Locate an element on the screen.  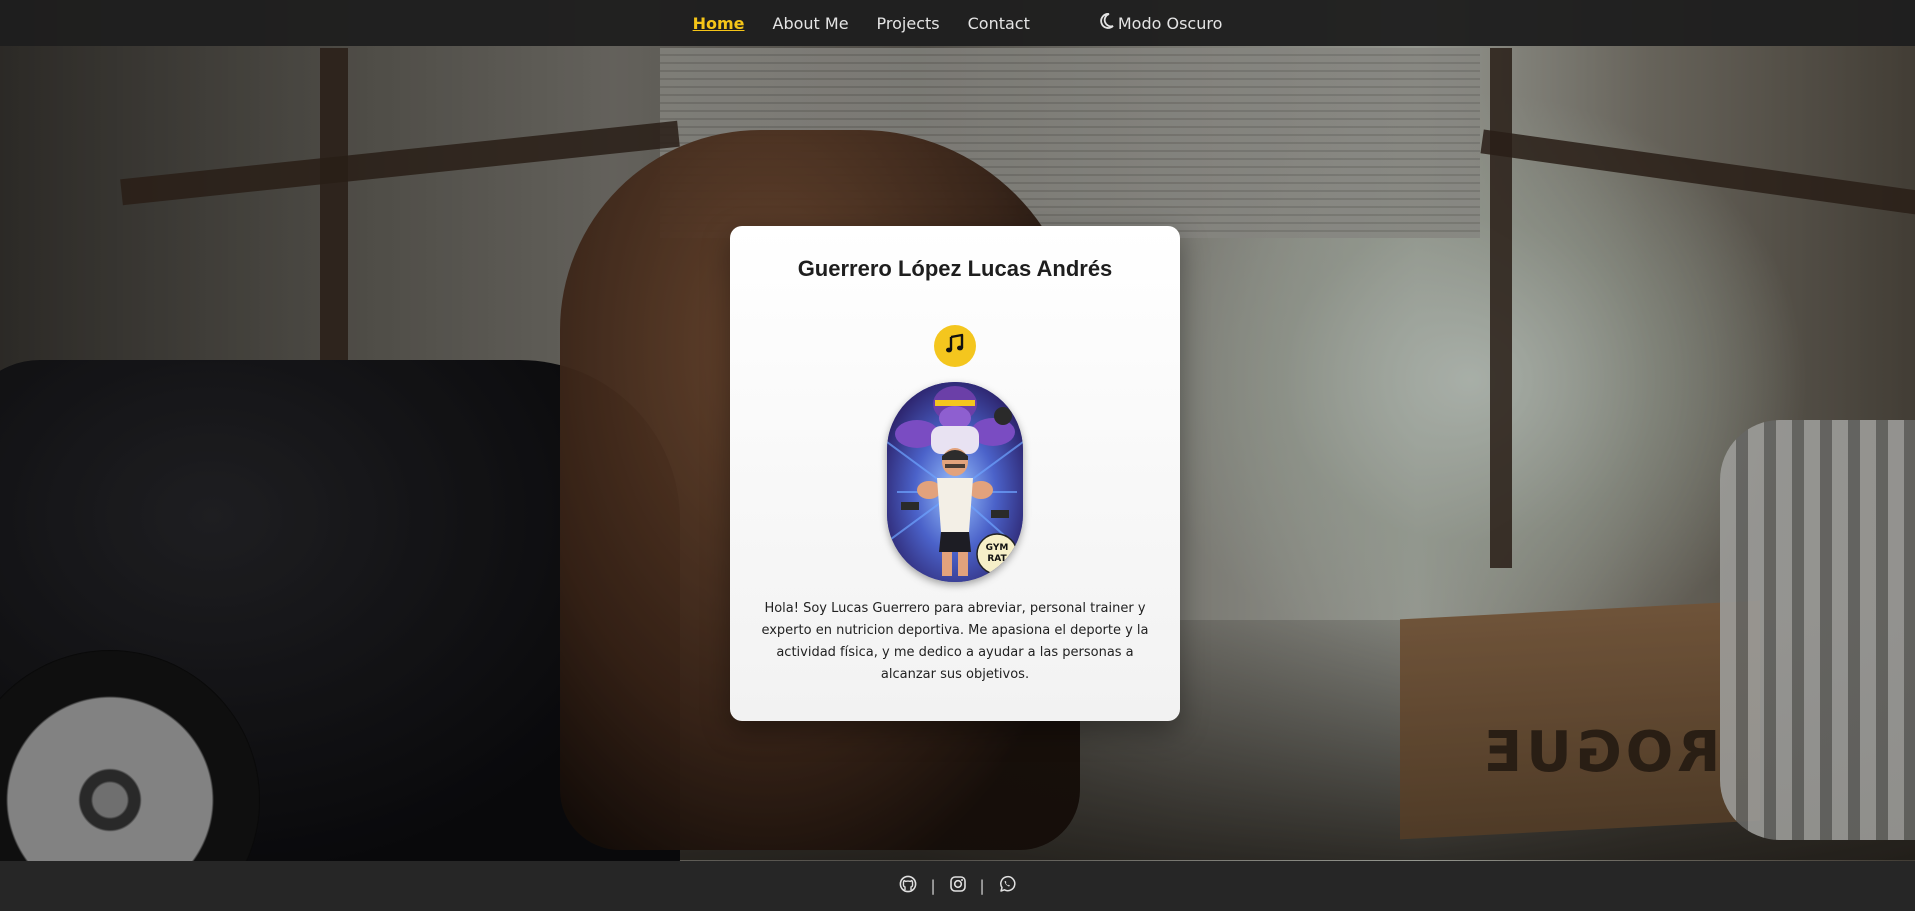
whatsapp-icon is located at coordinates (1007, 886).